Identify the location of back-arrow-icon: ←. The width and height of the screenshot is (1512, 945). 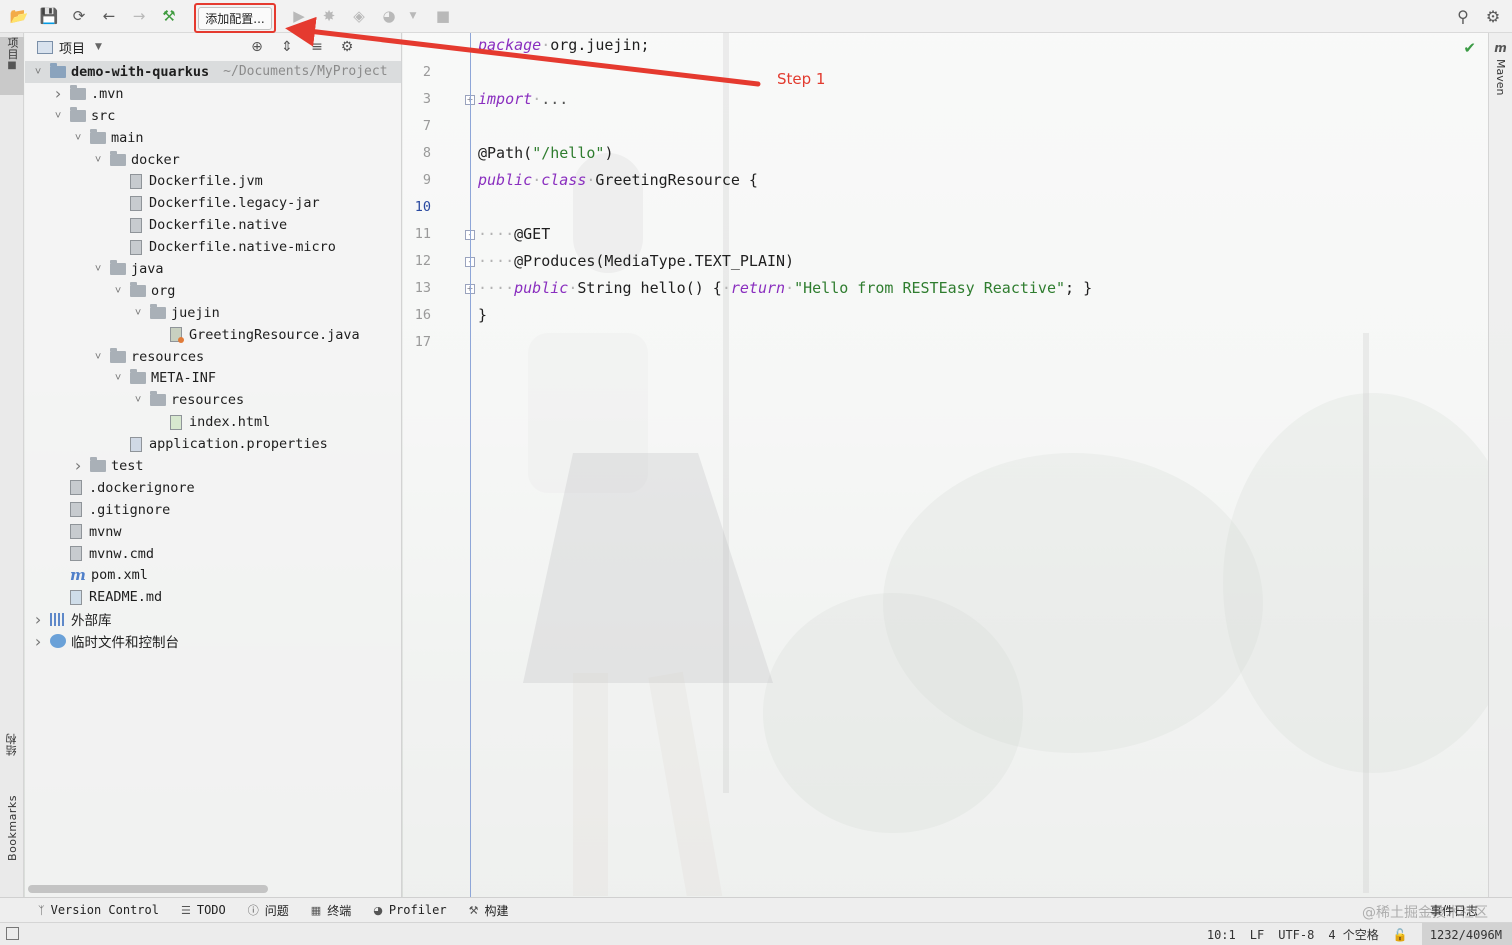
(109, 16).